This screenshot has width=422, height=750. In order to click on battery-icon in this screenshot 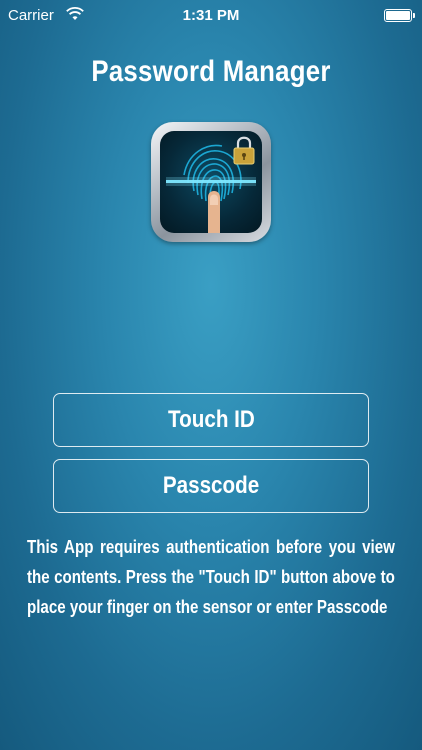, I will do `click(399, 15)`.